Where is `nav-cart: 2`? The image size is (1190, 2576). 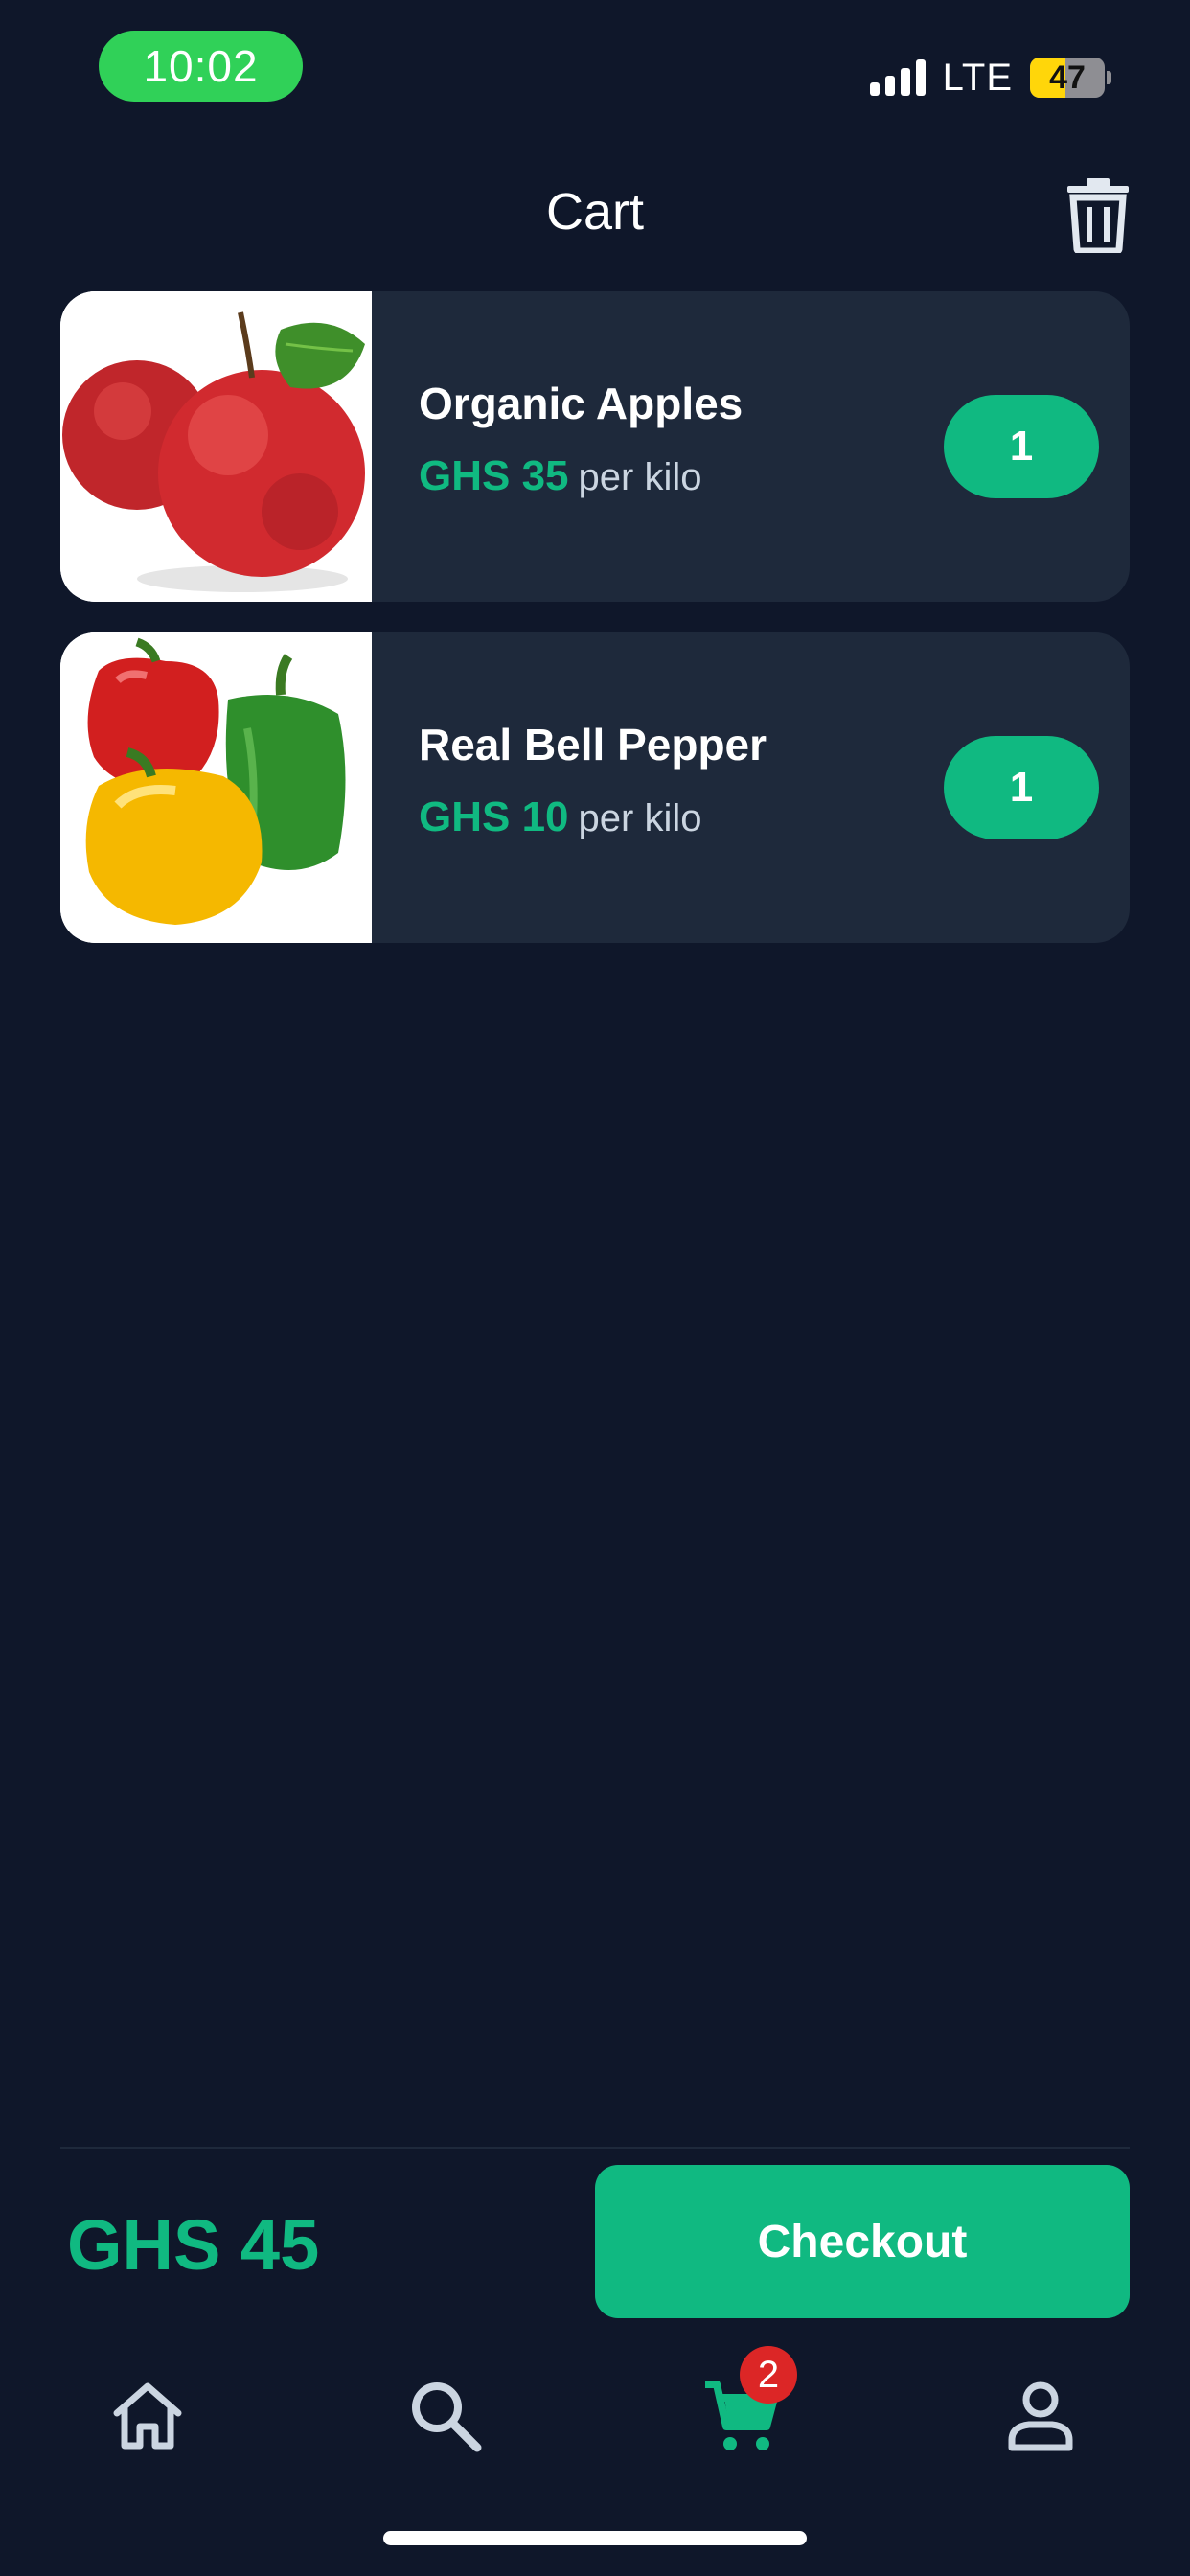 nav-cart: 2 is located at coordinates (746, 2404).